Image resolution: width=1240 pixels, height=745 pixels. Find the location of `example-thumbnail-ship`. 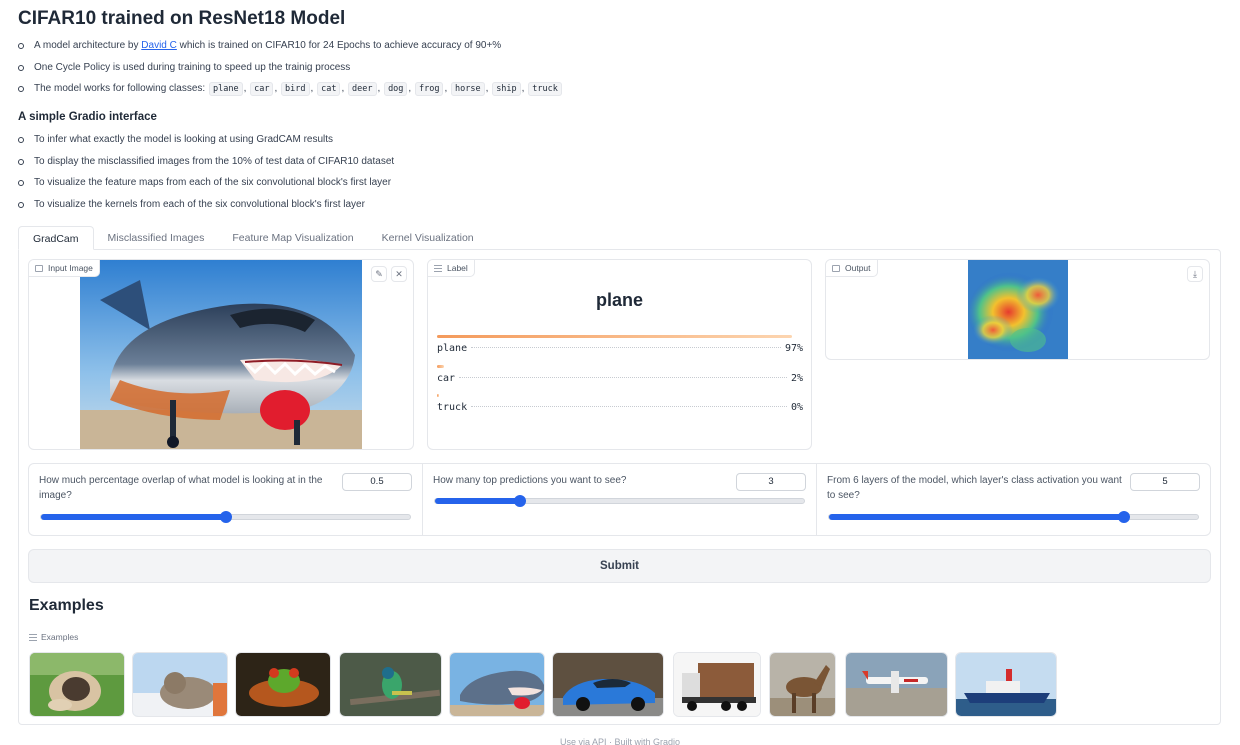

example-thumbnail-ship is located at coordinates (1006, 684).